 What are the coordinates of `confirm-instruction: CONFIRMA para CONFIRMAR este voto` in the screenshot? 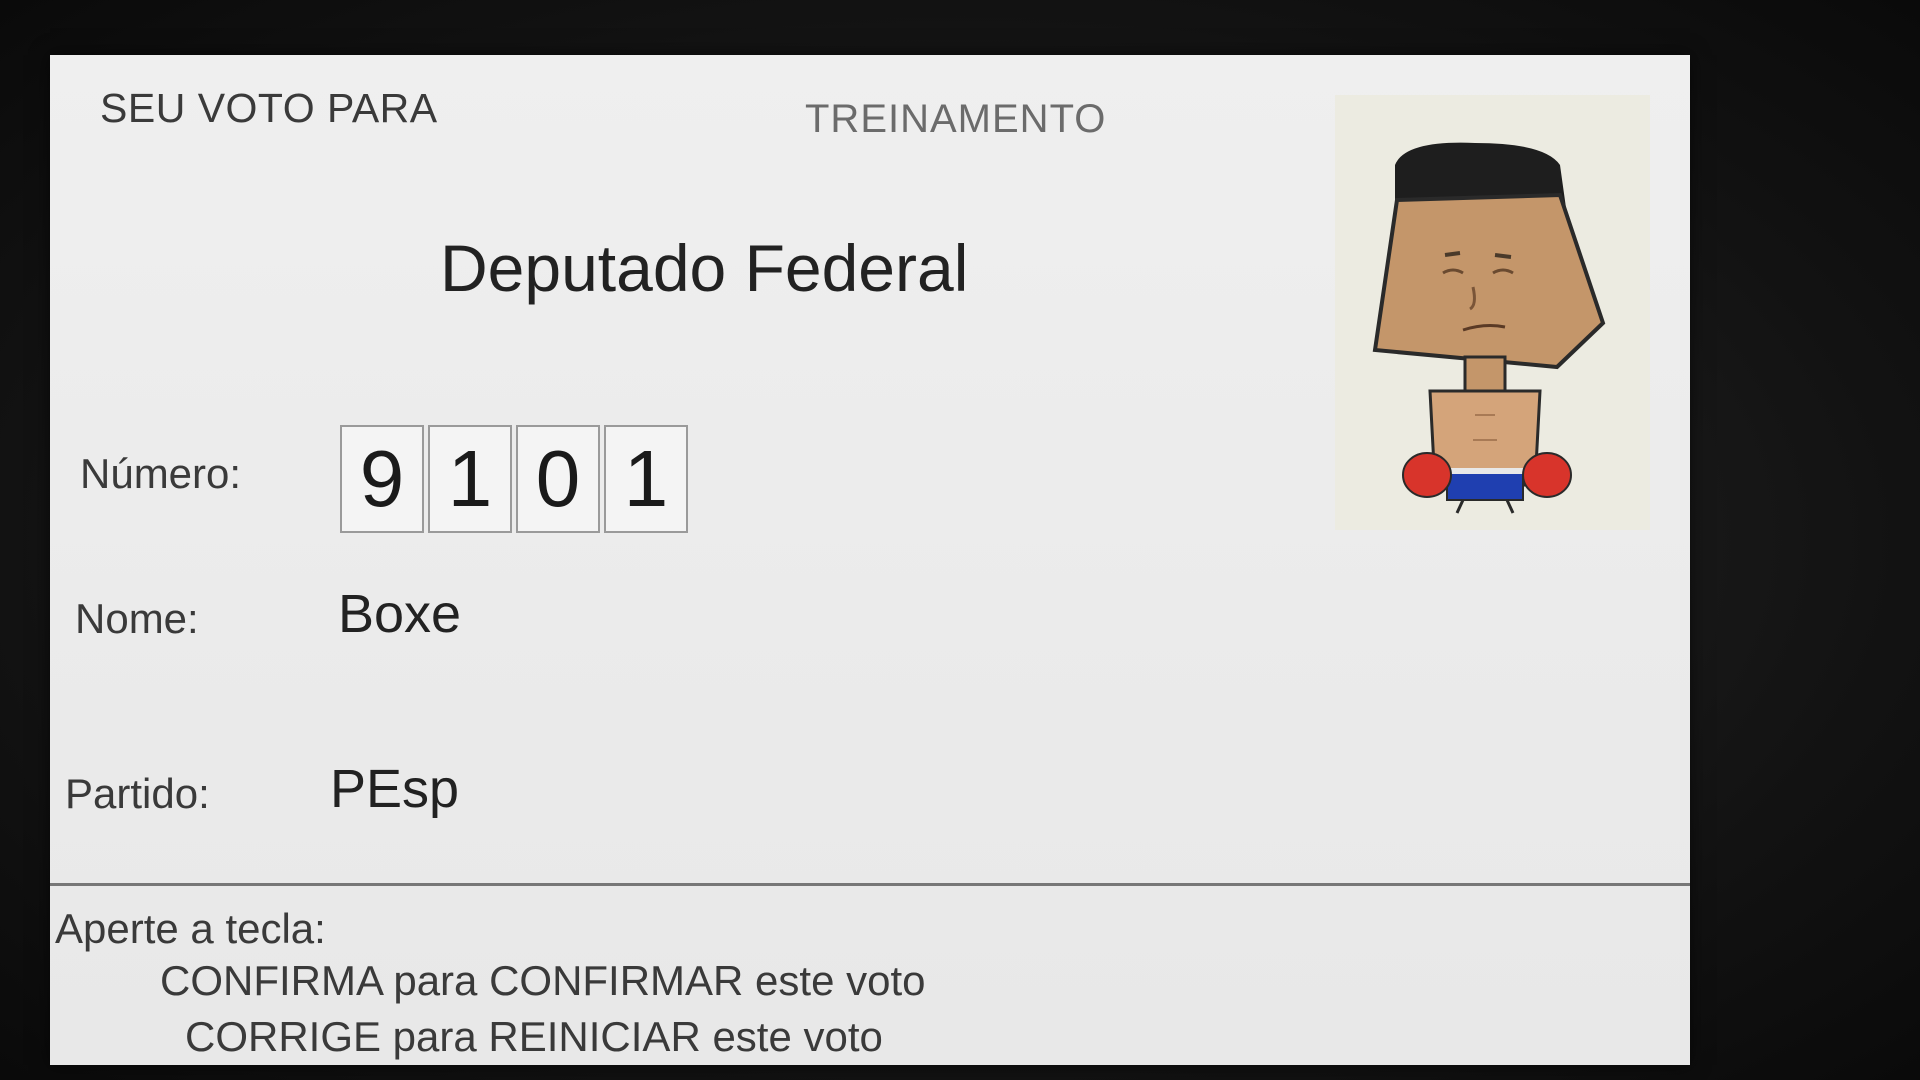 It's located at (543, 980).